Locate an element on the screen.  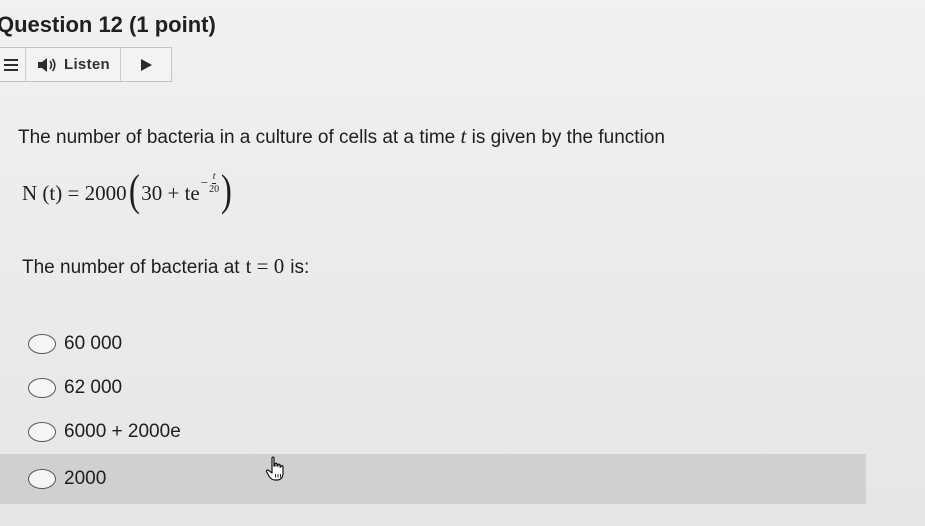
formula-exponent: − t 20 is located at coordinates (210, 182).